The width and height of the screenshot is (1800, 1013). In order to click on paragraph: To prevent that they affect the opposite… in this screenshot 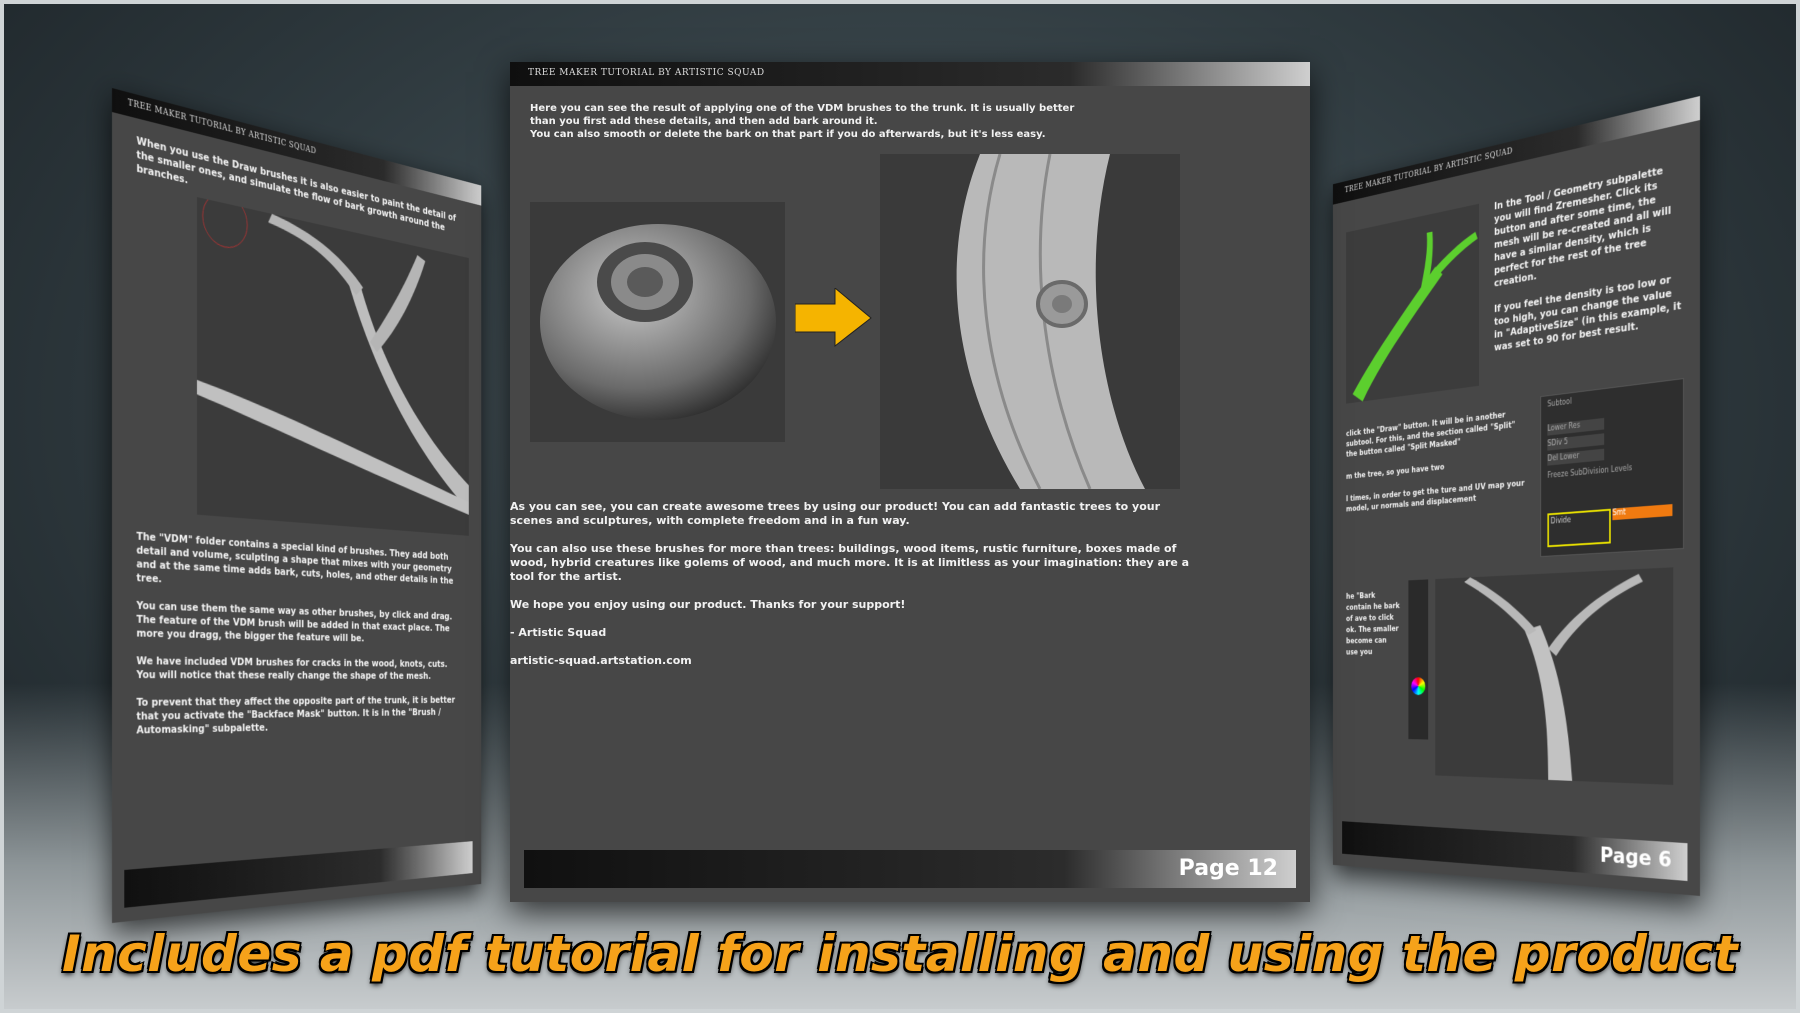, I will do `click(296, 715)`.